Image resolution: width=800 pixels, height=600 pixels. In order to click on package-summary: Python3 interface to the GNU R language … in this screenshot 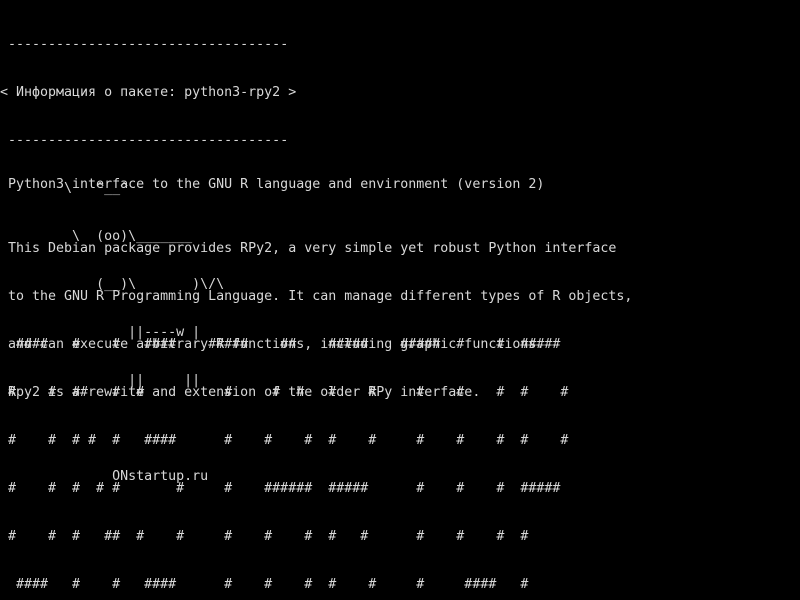, I will do `click(276, 184)`.